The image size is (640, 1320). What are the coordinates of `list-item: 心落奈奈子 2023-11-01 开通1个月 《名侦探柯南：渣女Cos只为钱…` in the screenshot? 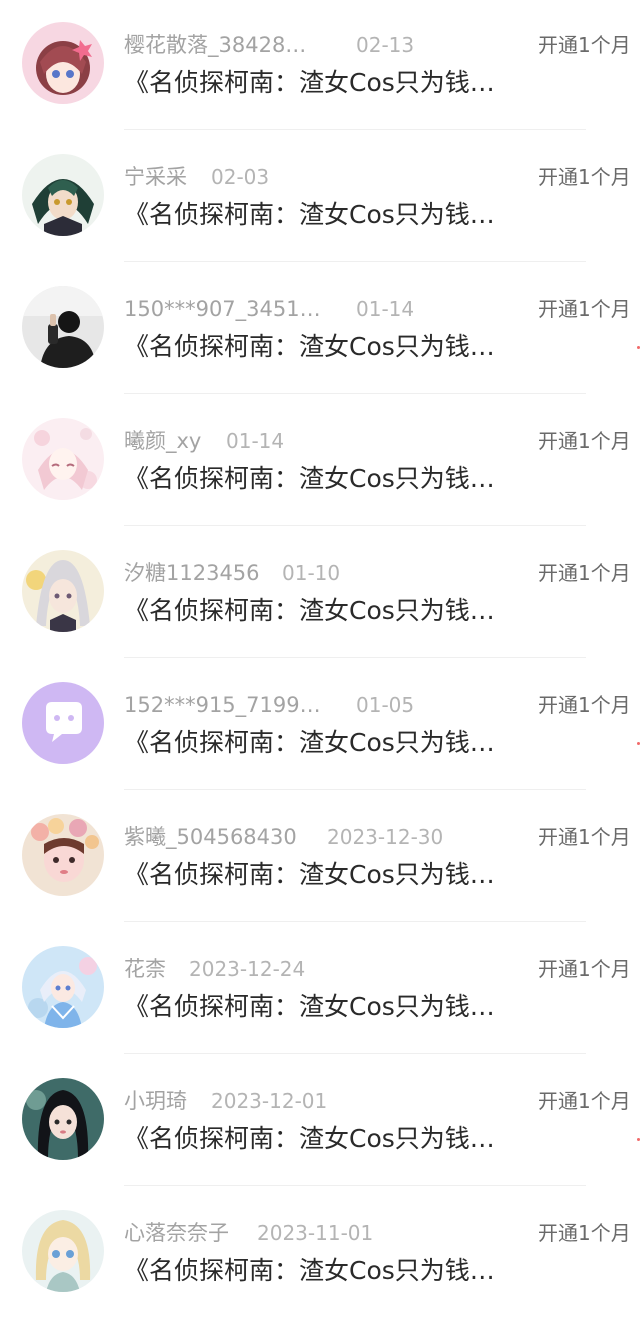 It's located at (320, 1254).